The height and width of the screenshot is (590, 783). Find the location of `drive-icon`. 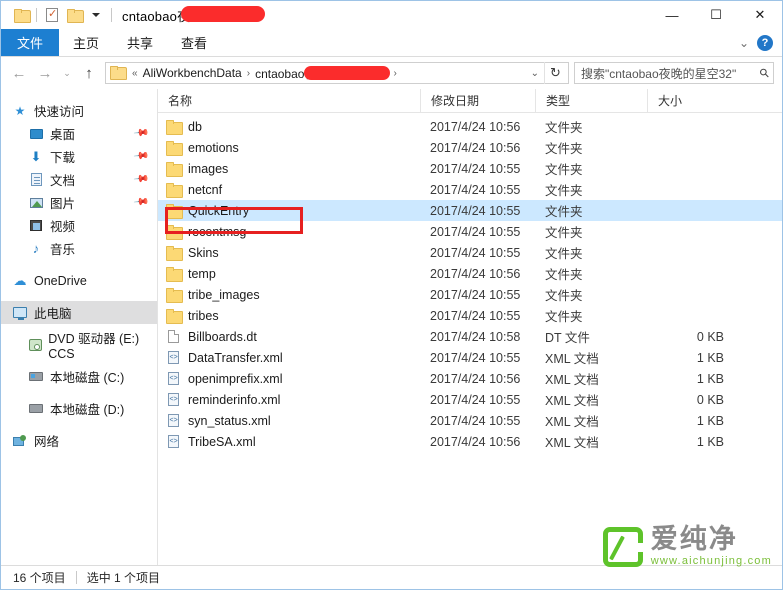

drive-icon is located at coordinates (36, 408).